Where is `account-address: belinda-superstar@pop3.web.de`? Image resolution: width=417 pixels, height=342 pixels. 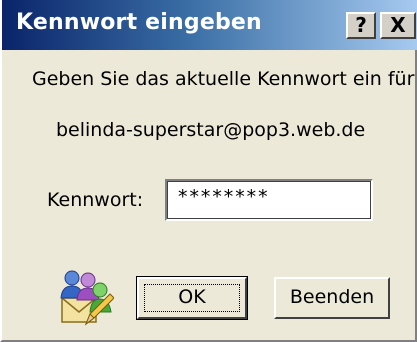 account-address: belinda-superstar@pop3.web.de is located at coordinates (211, 130).